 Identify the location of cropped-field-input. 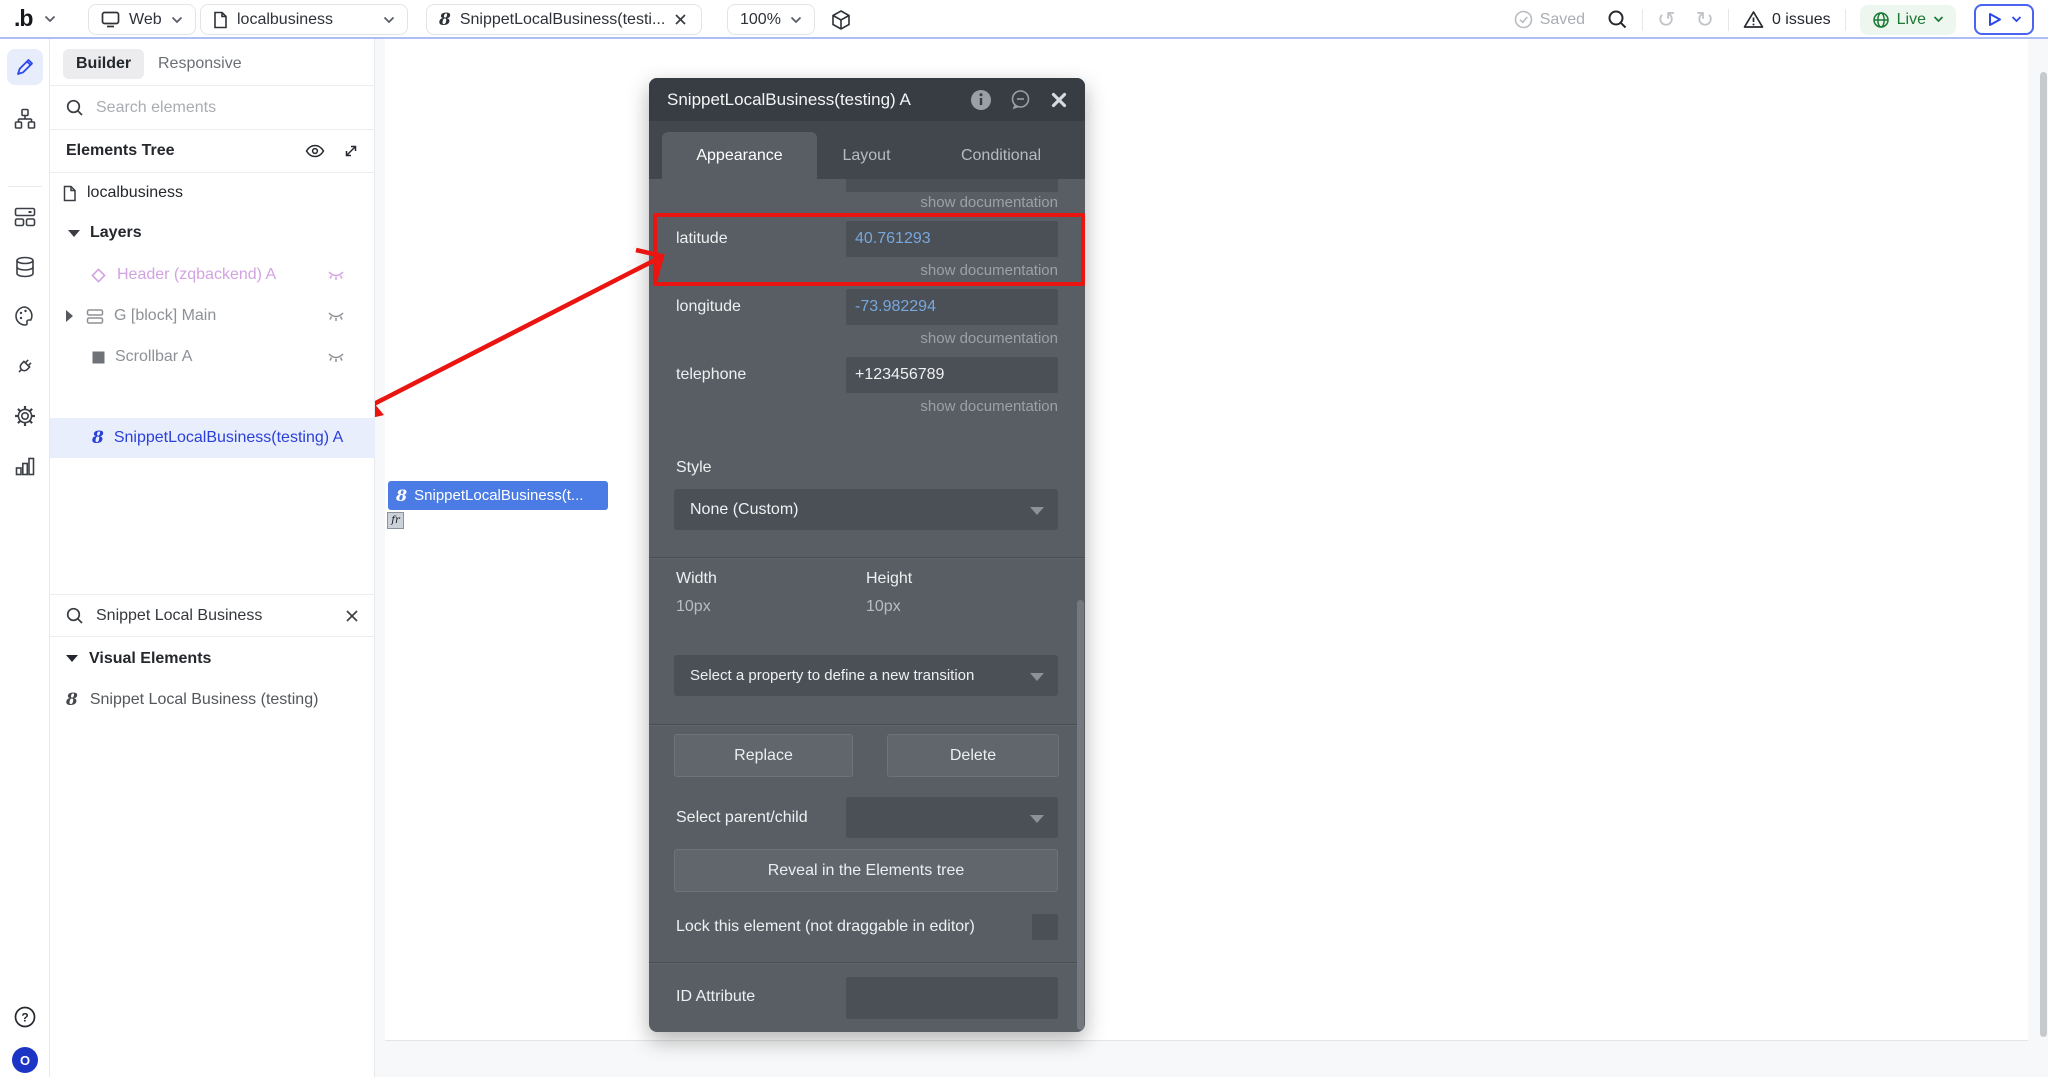
(952, 185).